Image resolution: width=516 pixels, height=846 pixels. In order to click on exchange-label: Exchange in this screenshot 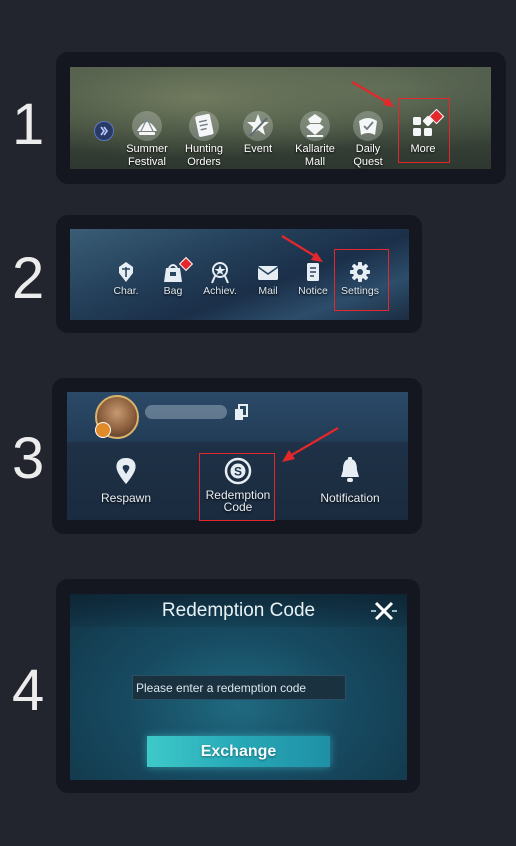, I will do `click(238, 751)`.